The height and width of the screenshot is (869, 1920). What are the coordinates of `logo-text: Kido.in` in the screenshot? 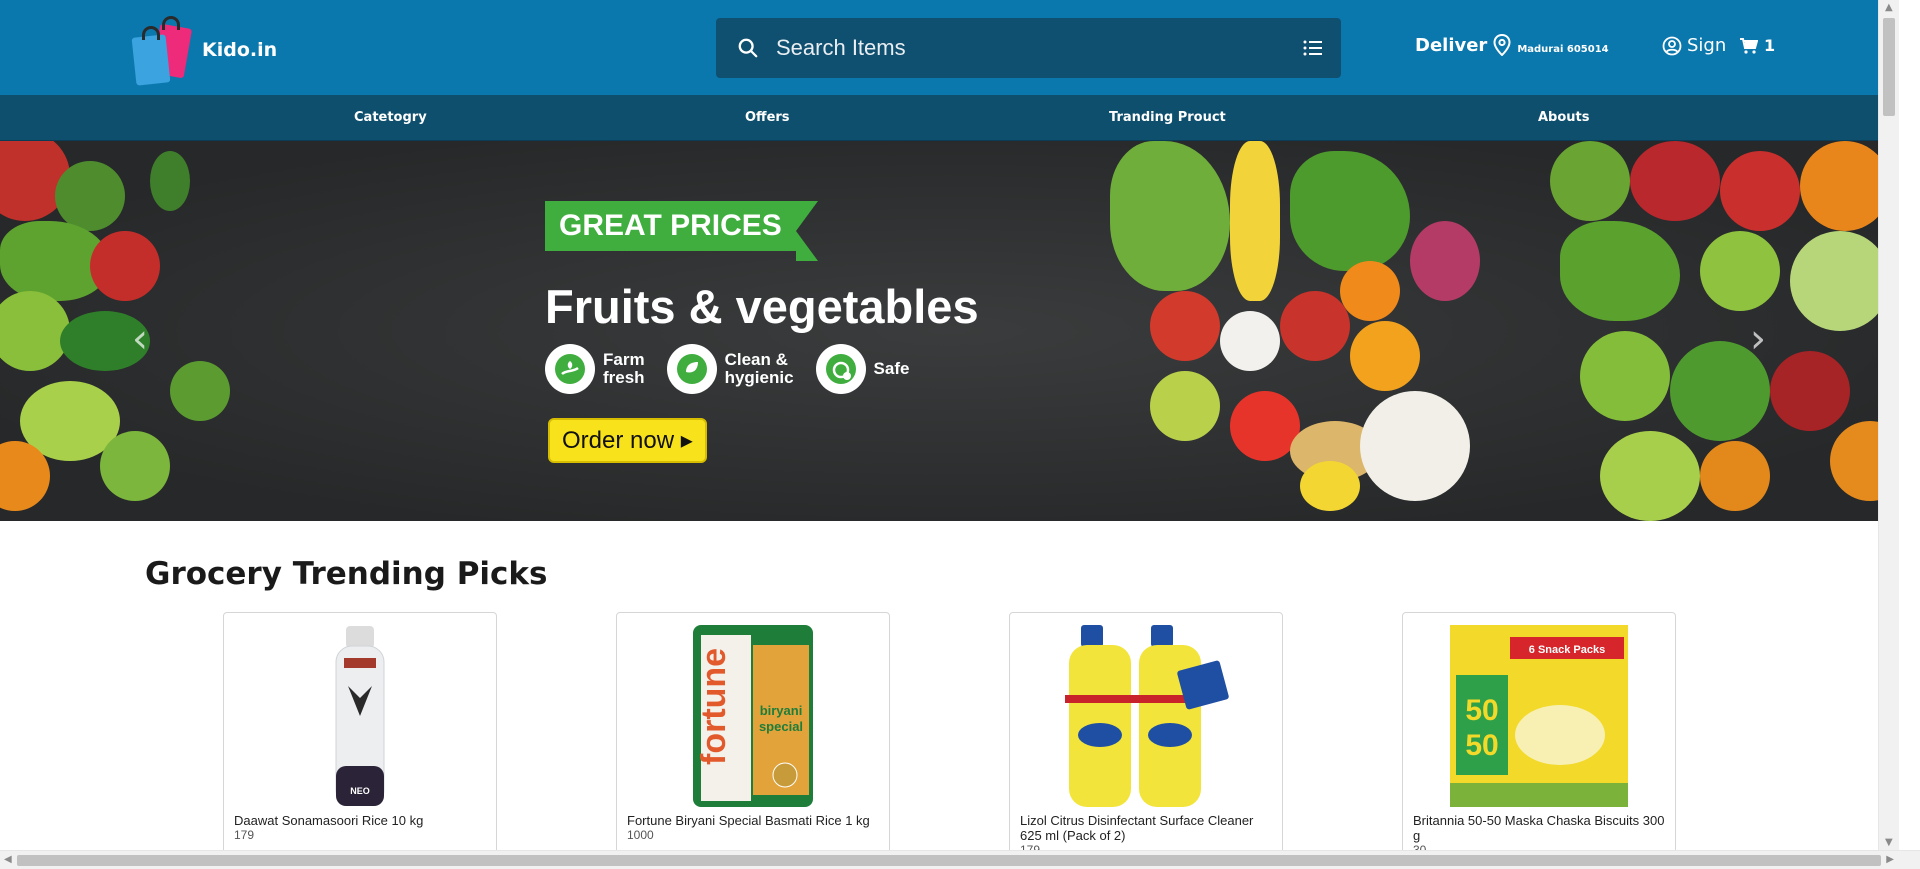 It's located at (240, 50).